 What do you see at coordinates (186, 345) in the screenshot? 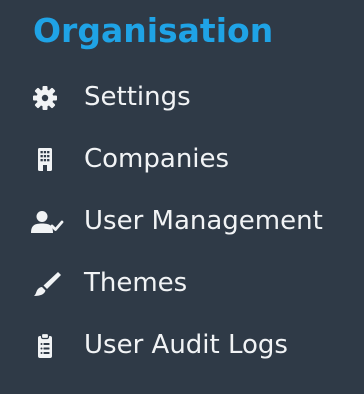
I see `sidebar-item-label: User Audit Logs` at bounding box center [186, 345].